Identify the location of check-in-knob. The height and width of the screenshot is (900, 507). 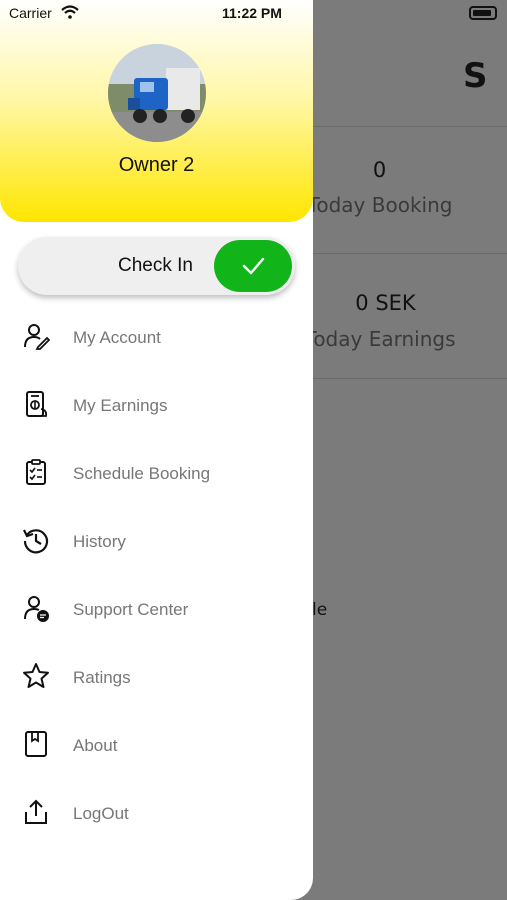
(253, 266).